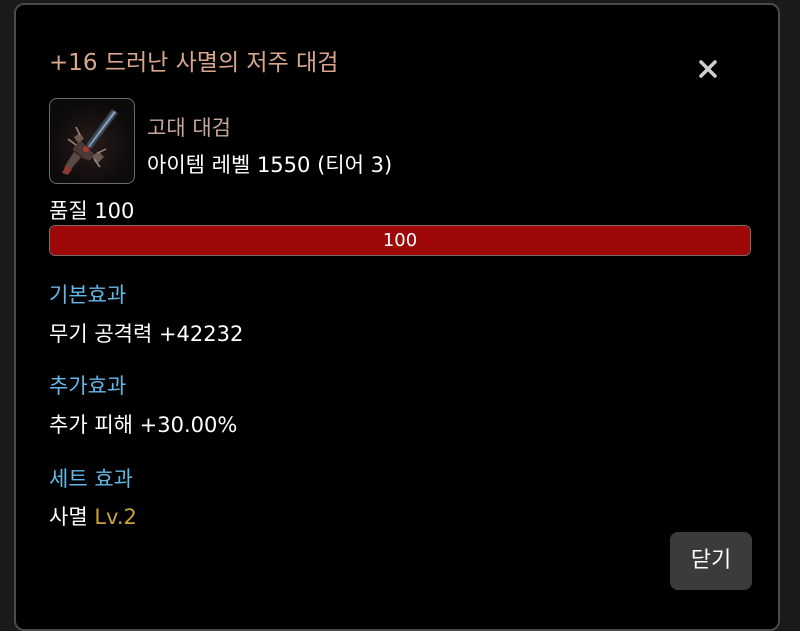 This screenshot has width=800, height=631. I want to click on base-effect-text: 무기 공격력 +42232, so click(146, 334).